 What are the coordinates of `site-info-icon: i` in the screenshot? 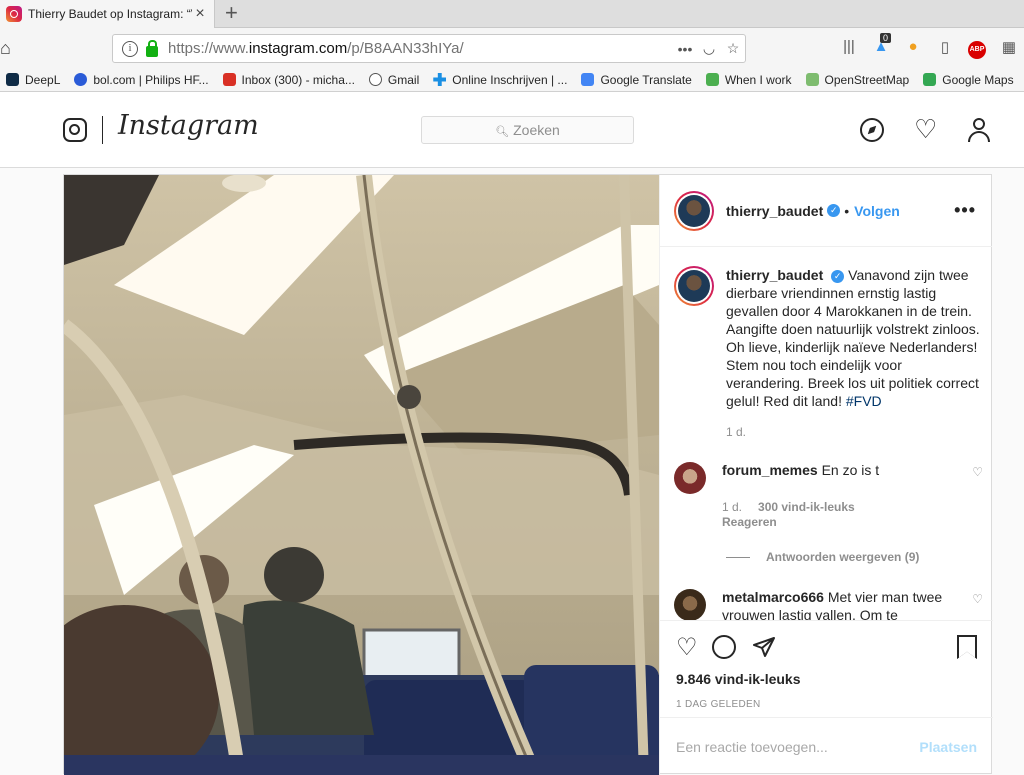 It's located at (130, 48).